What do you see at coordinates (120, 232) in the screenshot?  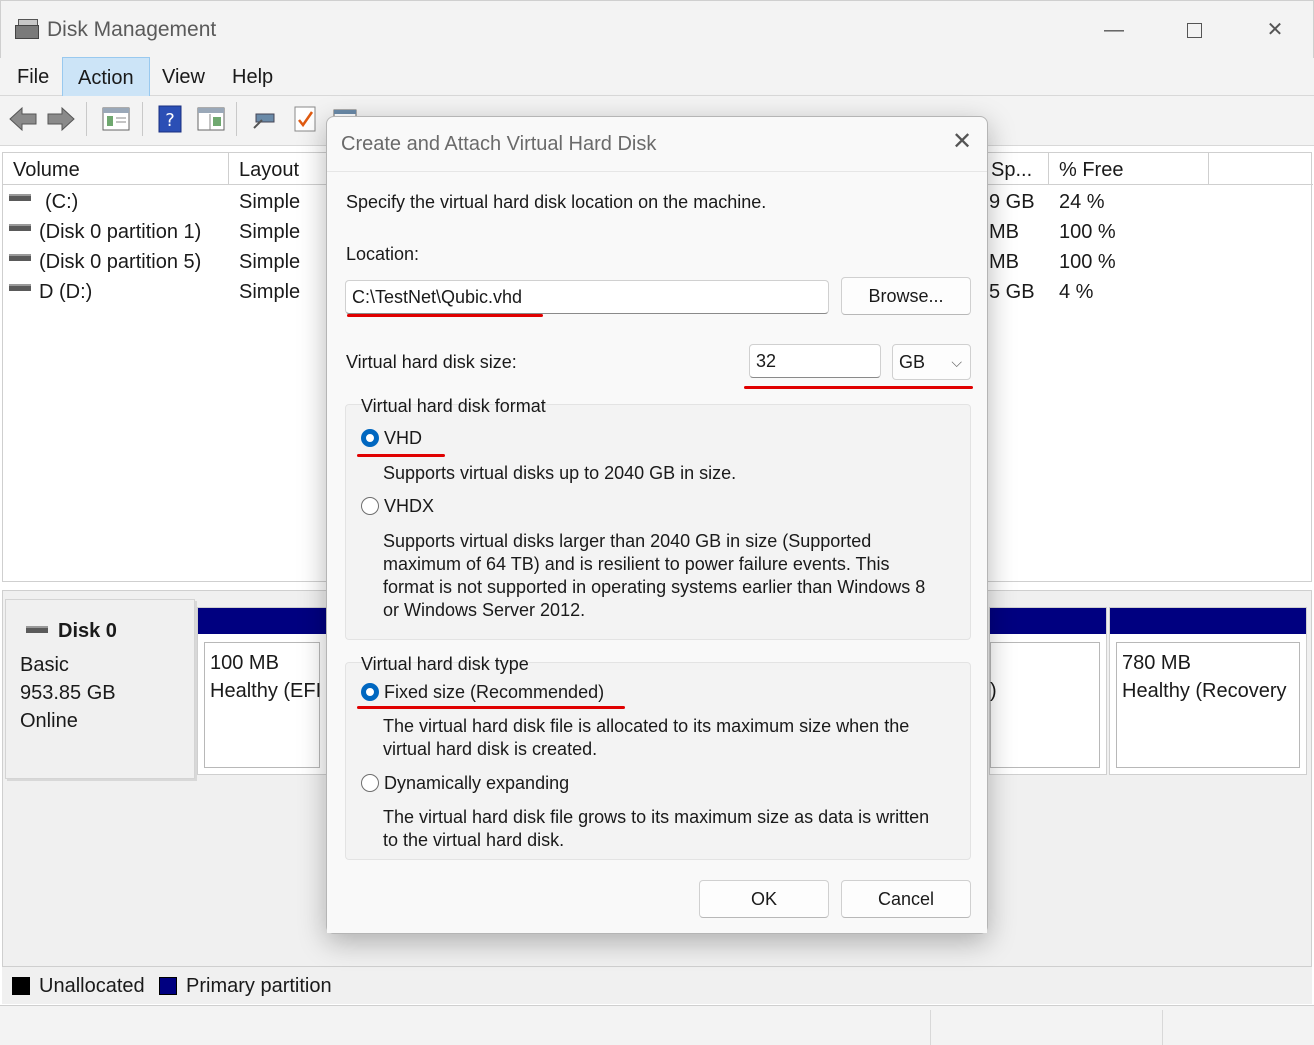 I see `volume-name: (Disk 0 partition 1)` at bounding box center [120, 232].